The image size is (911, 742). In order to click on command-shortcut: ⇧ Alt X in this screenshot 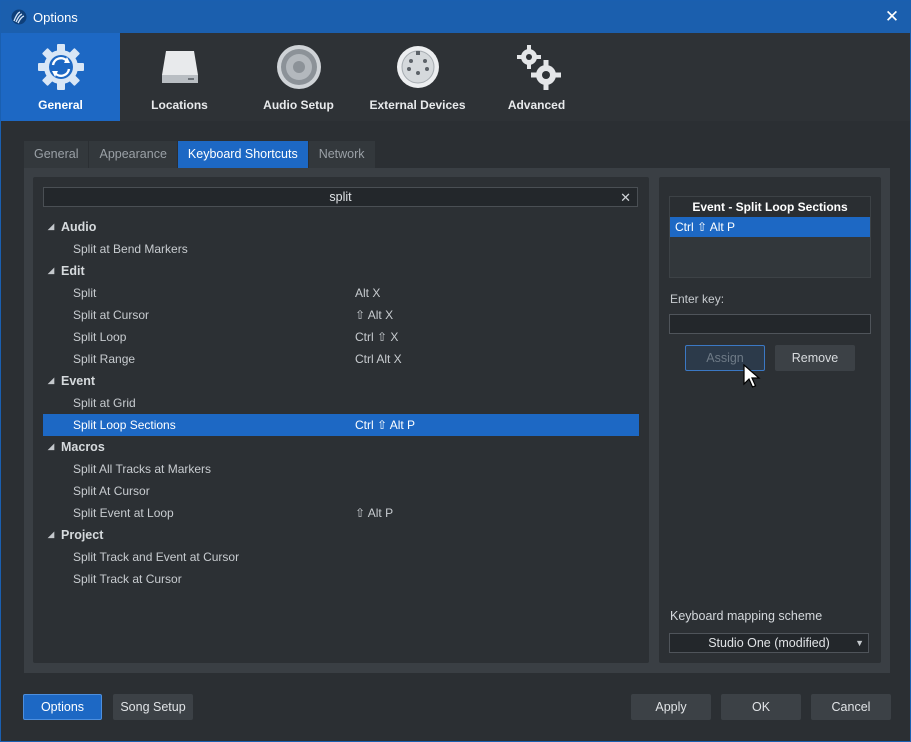, I will do `click(374, 315)`.